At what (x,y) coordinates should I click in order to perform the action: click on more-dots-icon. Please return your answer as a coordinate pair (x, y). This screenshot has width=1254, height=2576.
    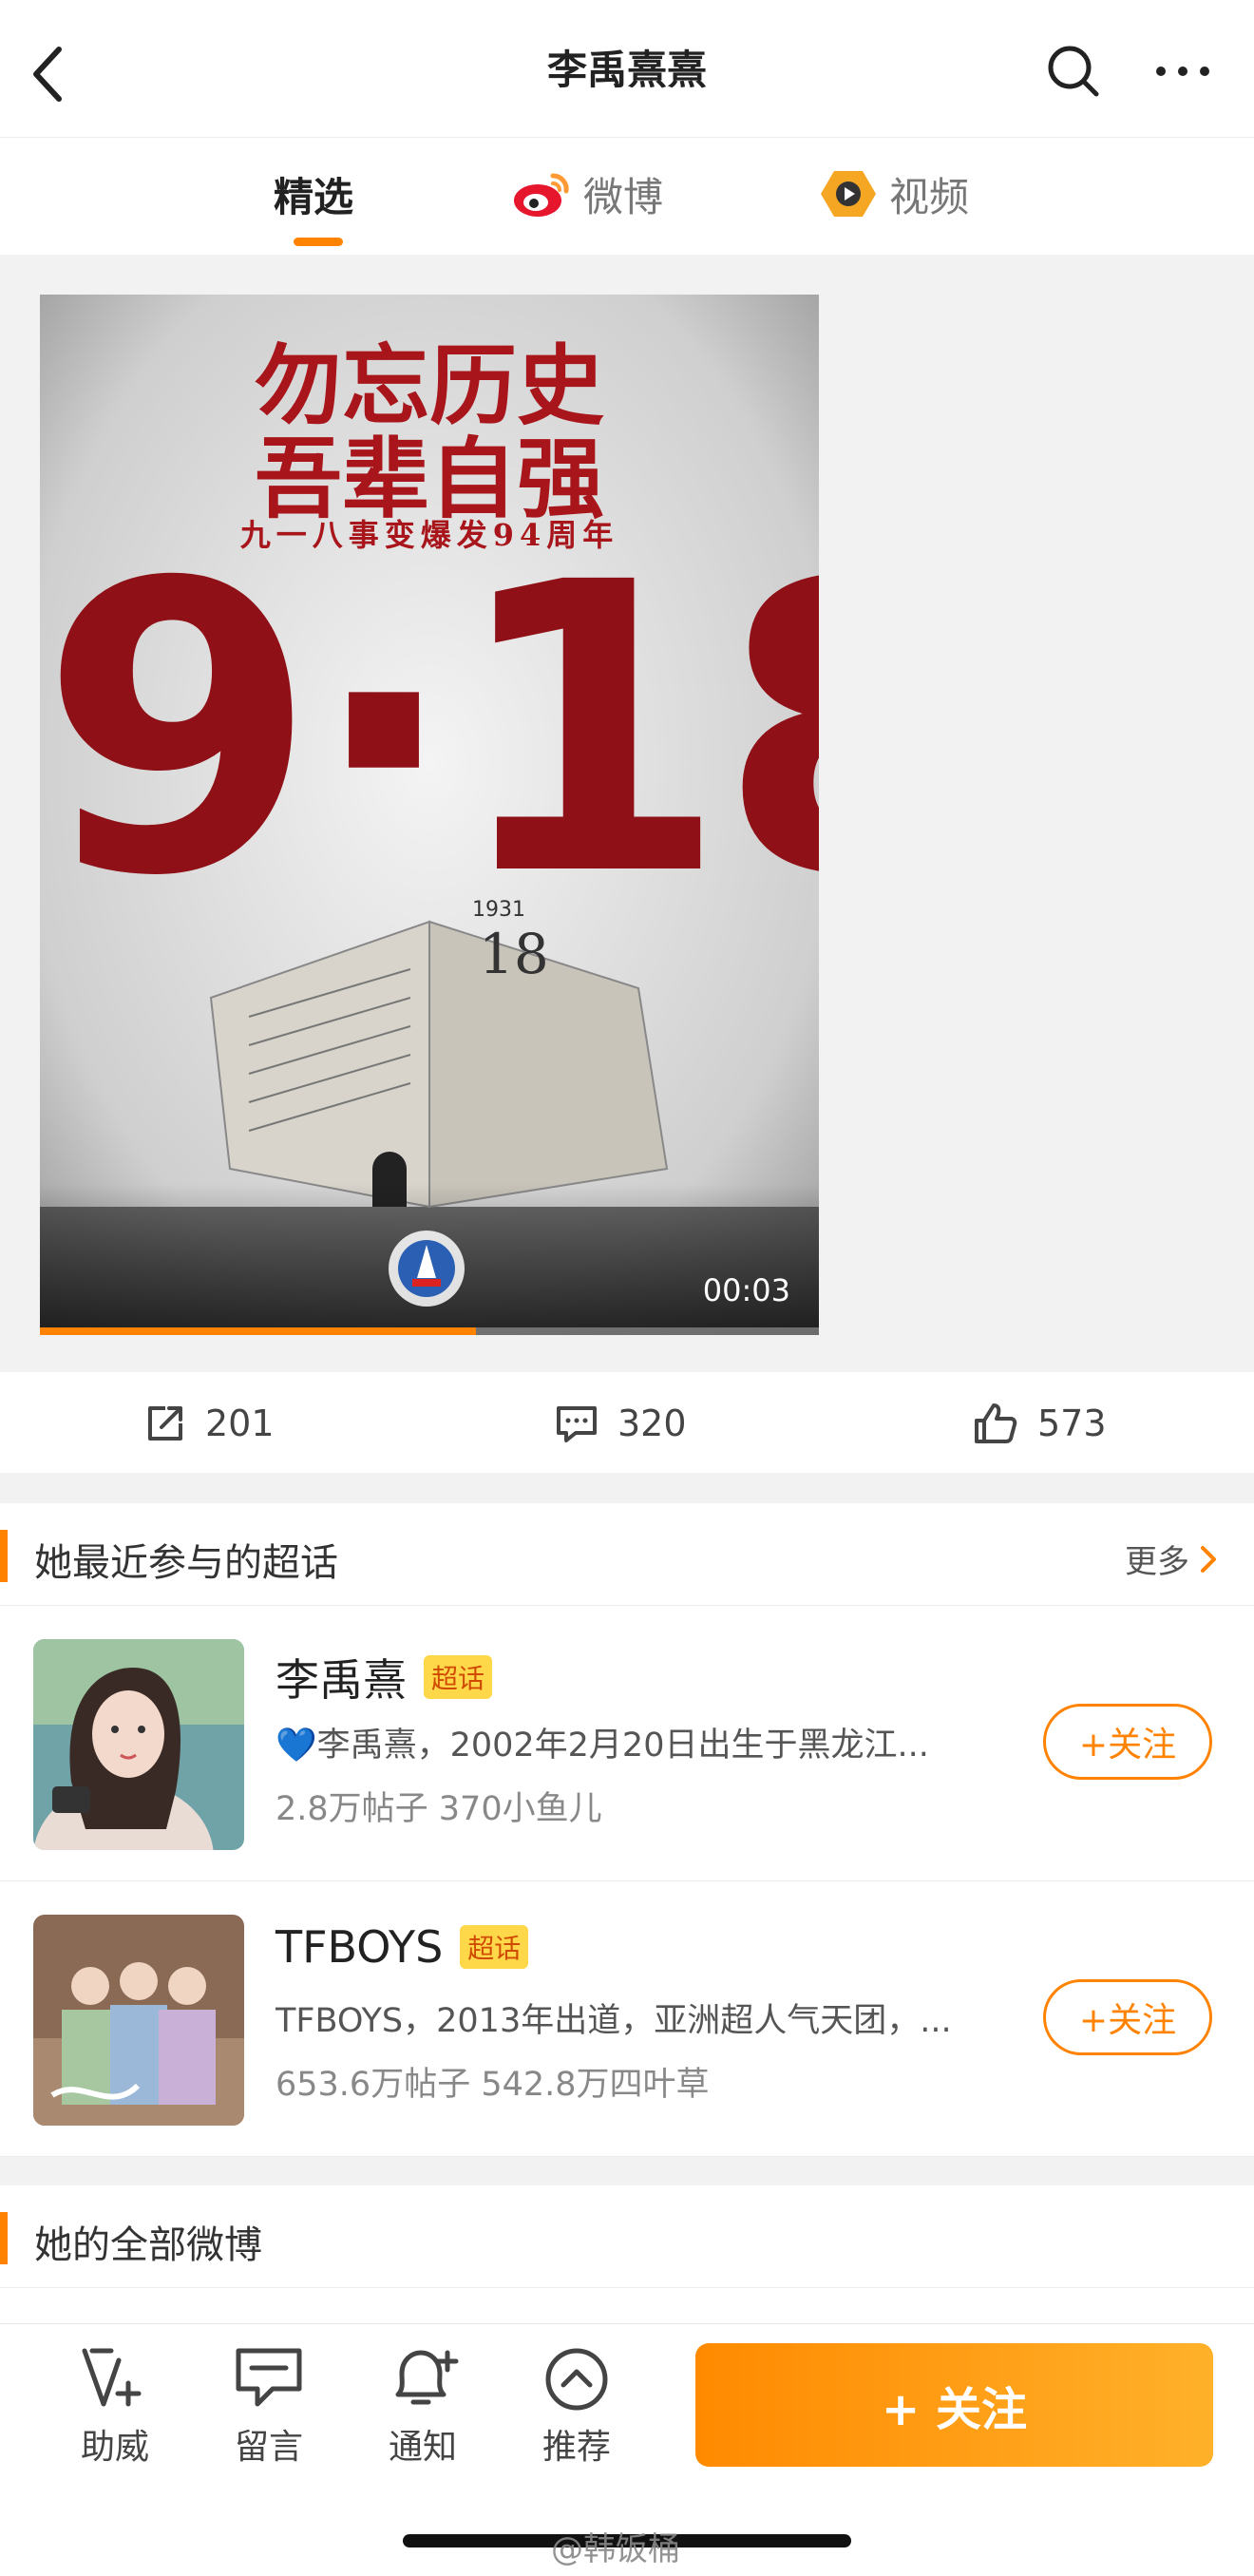
    Looking at the image, I should click on (1182, 71).